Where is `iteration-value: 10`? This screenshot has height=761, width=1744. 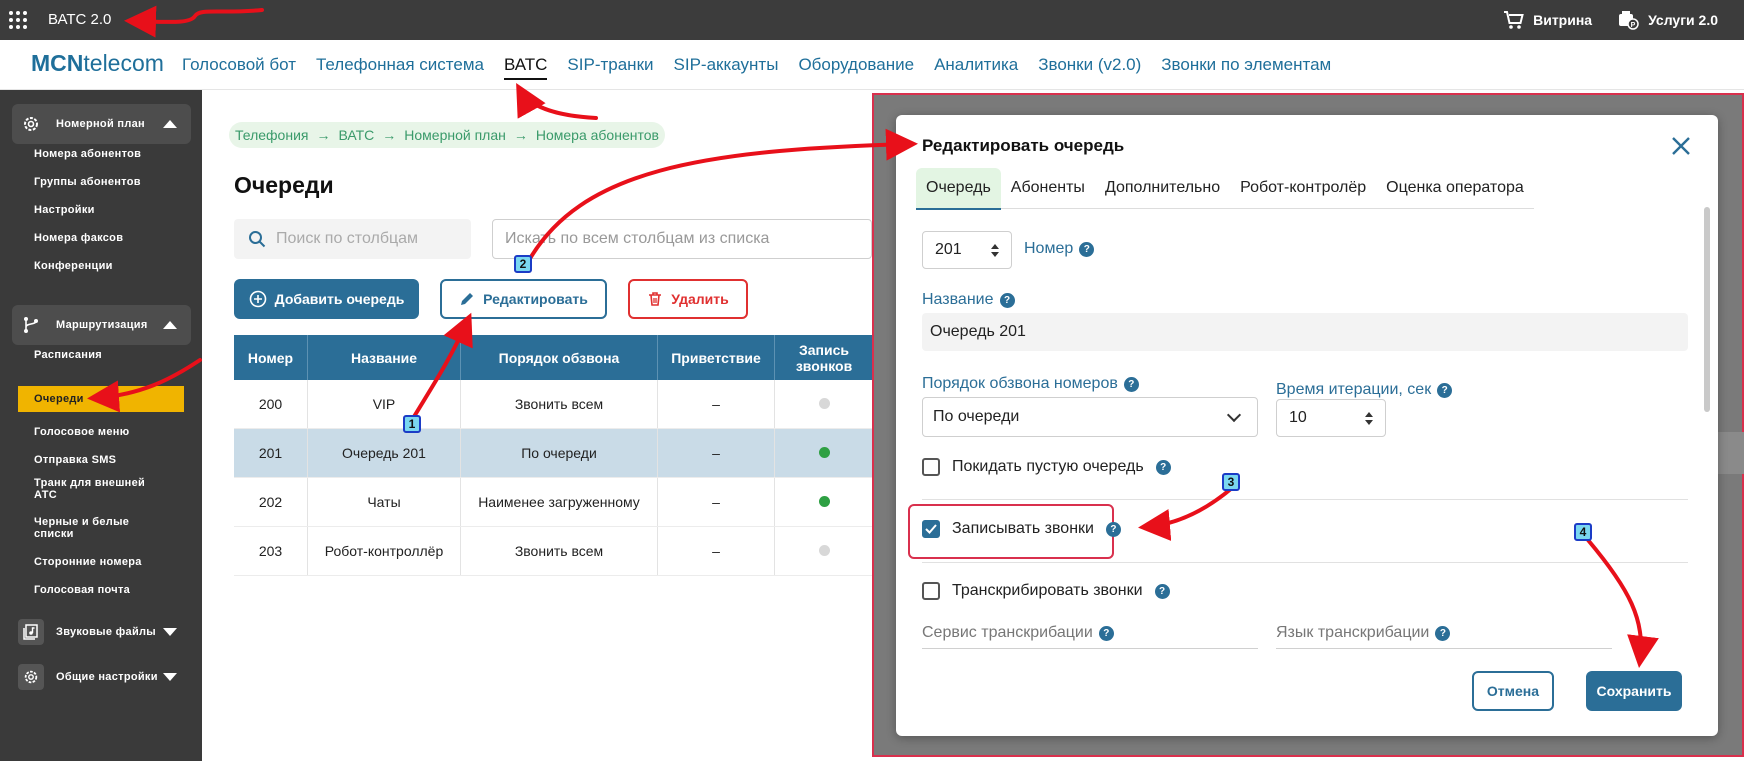
iteration-value: 10 is located at coordinates (1298, 417).